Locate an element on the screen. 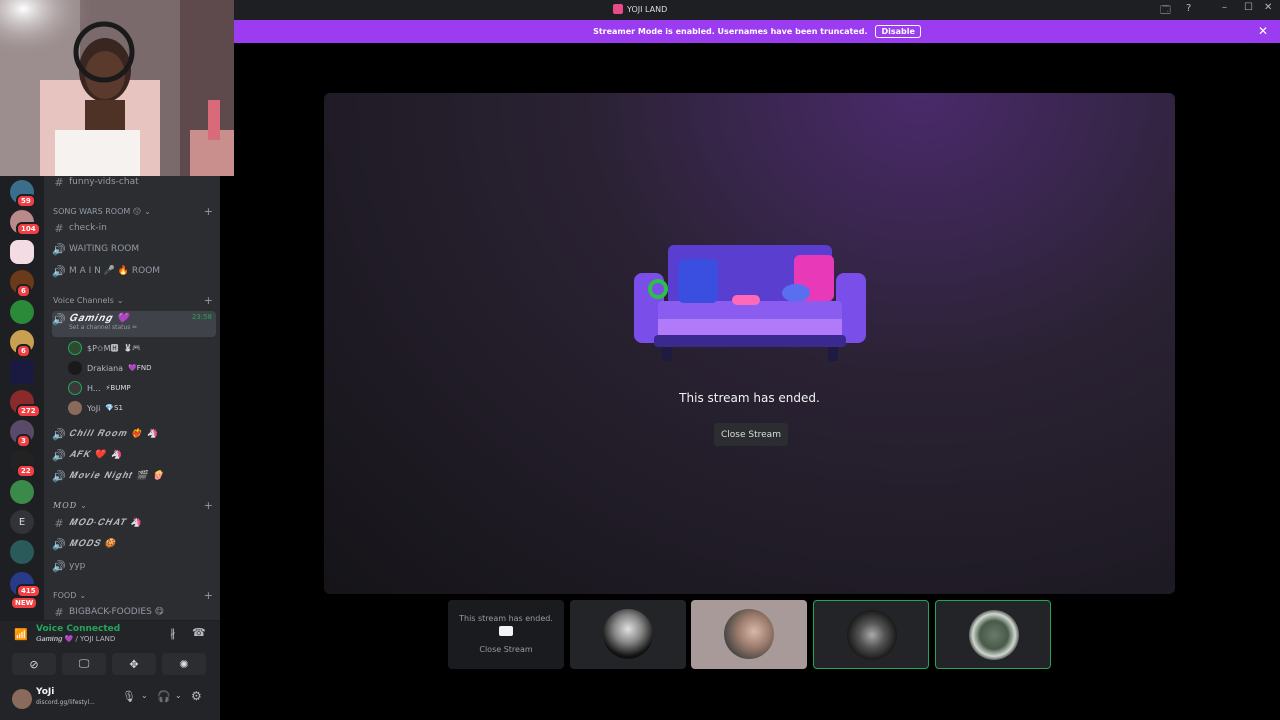  screen-share-button: 🖵 is located at coordinates (84, 664).